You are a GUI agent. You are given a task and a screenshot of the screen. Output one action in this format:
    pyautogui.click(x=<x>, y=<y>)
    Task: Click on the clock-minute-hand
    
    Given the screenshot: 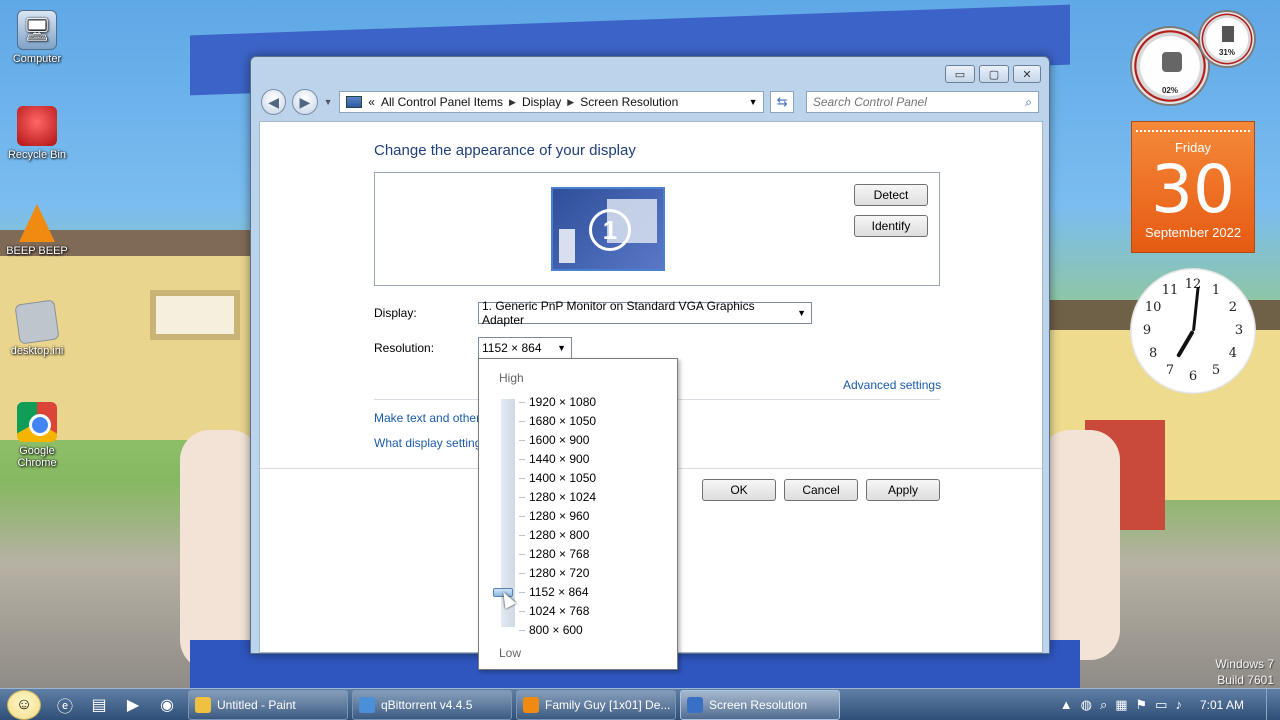 What is the action you would take?
    pyautogui.click(x=1195, y=309)
    